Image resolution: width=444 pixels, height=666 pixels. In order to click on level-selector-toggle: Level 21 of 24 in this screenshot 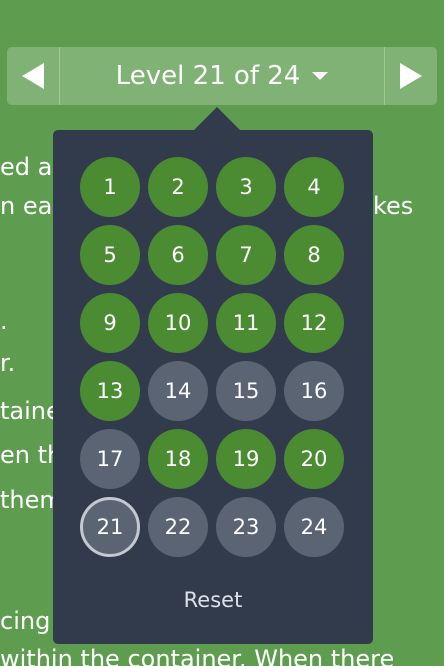, I will do `click(222, 76)`.